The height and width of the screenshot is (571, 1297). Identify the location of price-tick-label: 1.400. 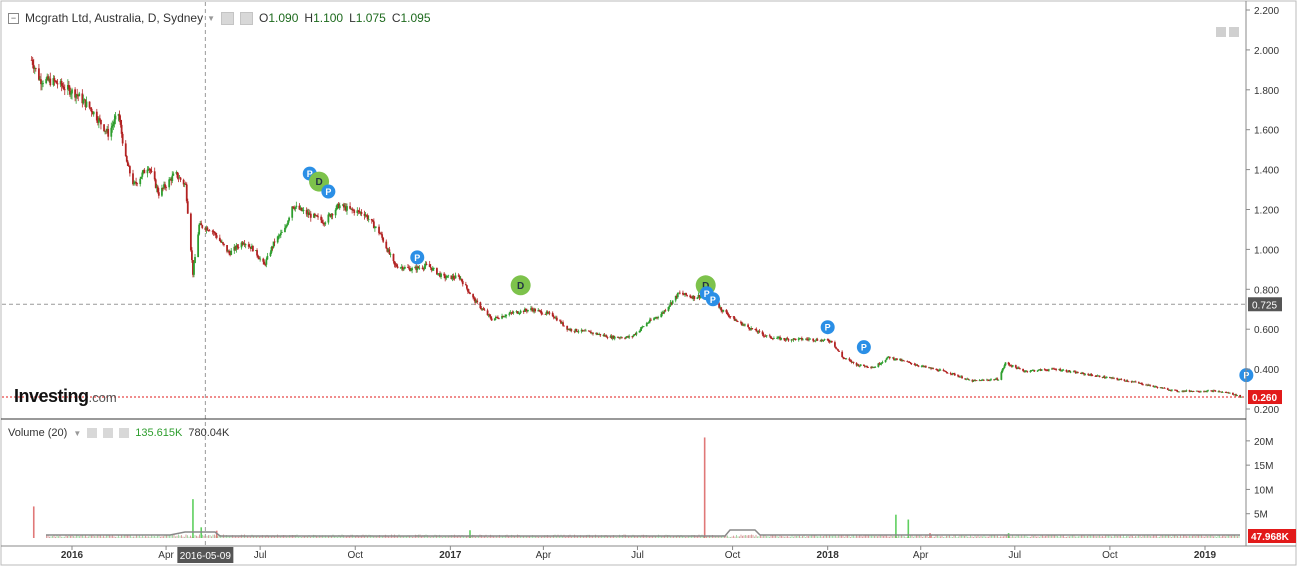
(1266, 171).